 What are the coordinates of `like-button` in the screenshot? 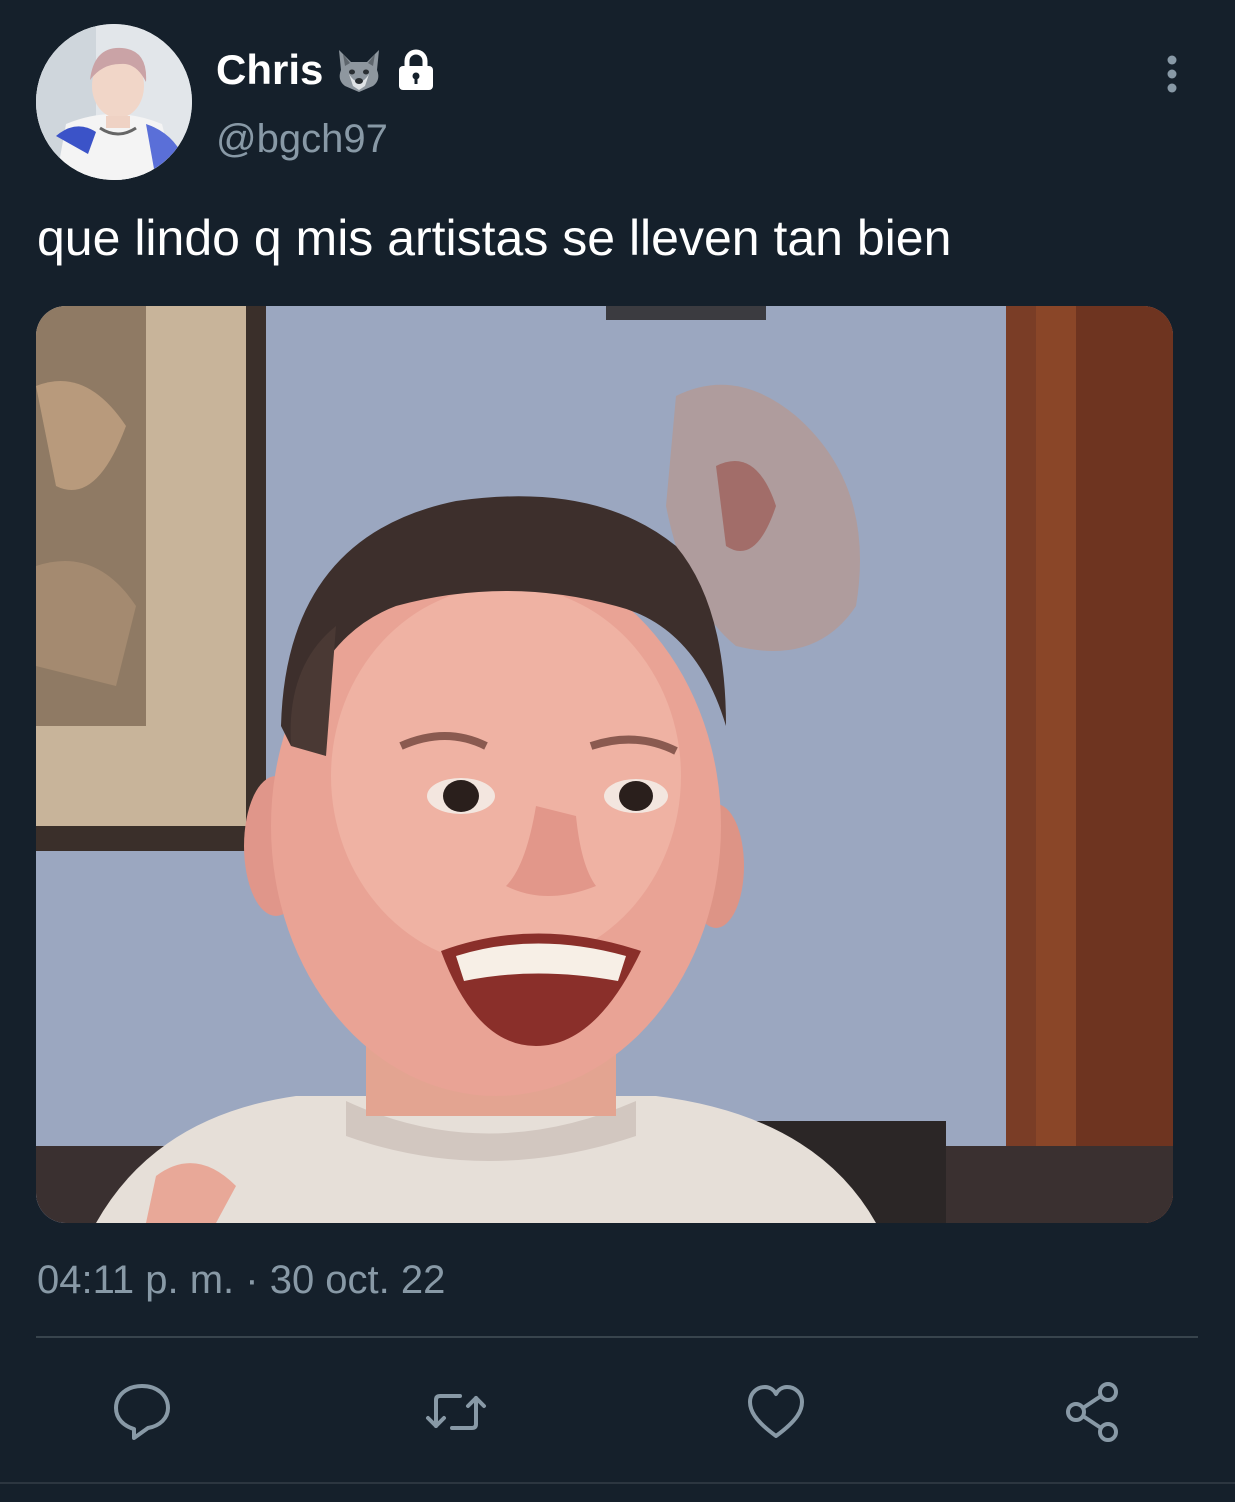 It's located at (776, 1412).